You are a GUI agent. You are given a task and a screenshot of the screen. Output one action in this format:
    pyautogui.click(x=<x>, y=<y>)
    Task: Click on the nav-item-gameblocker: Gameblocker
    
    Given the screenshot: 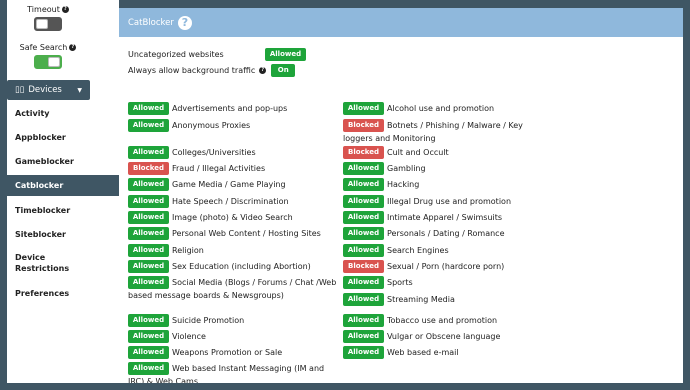 What is the action you would take?
    pyautogui.click(x=63, y=161)
    